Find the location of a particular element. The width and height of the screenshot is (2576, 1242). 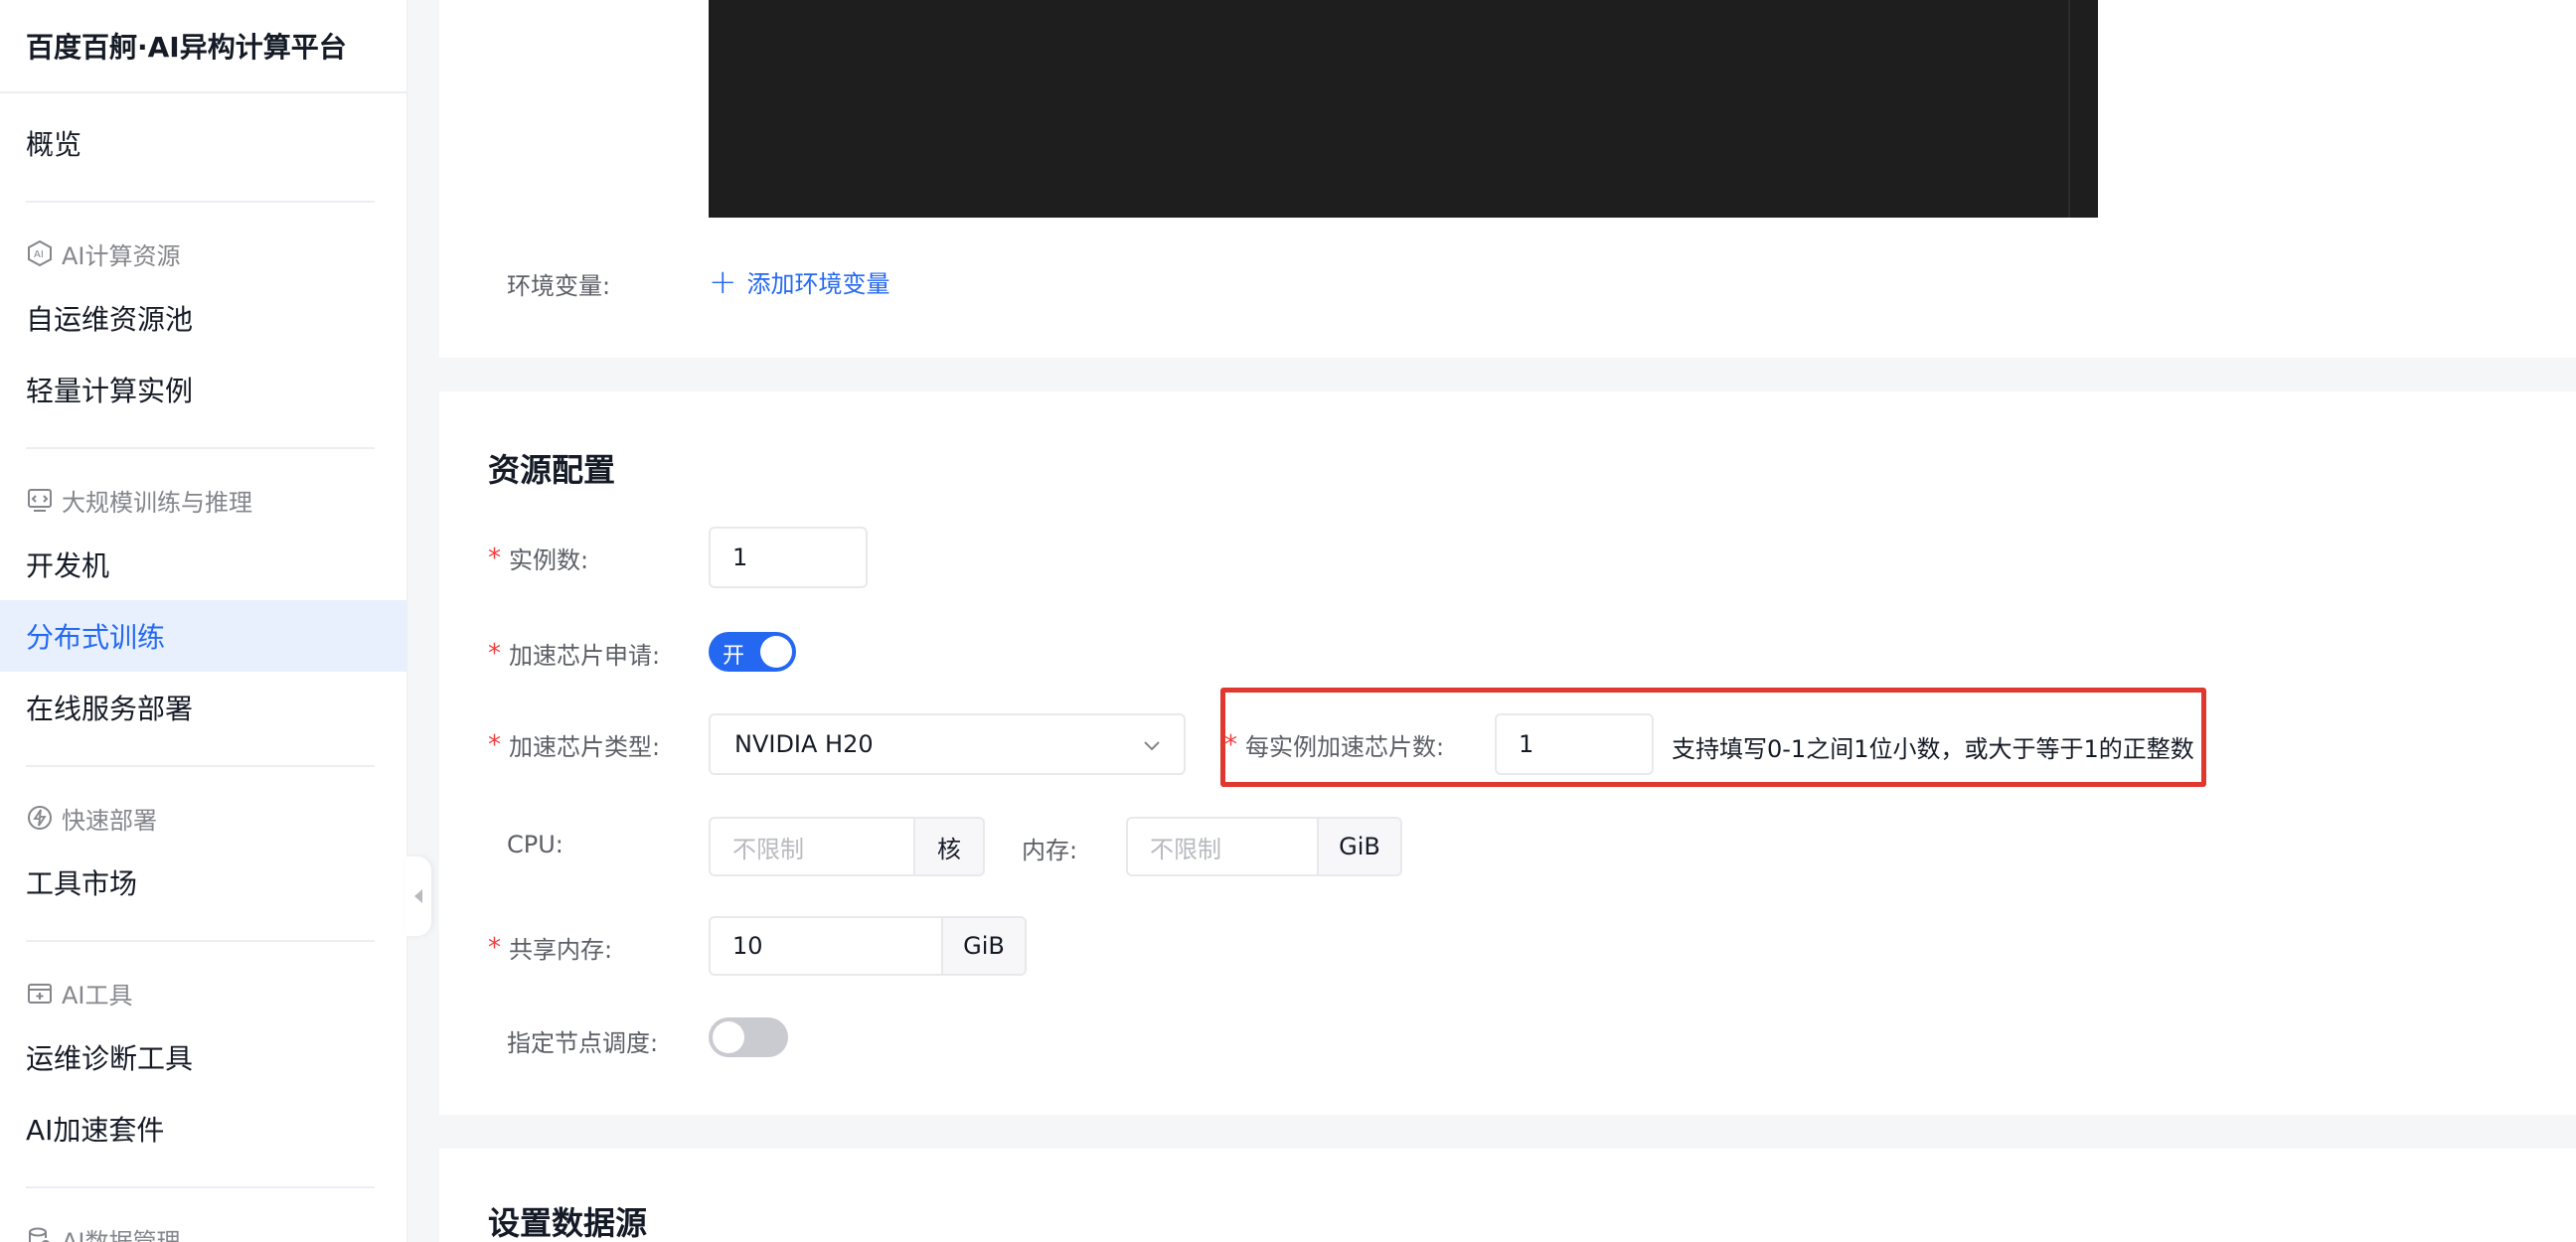

instances-input: 1 is located at coordinates (788, 557).